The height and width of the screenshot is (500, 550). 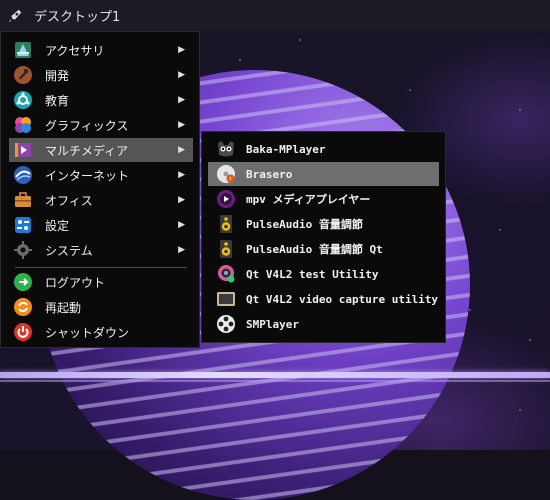 I want to click on video-capture-icon, so click(x=226, y=299).